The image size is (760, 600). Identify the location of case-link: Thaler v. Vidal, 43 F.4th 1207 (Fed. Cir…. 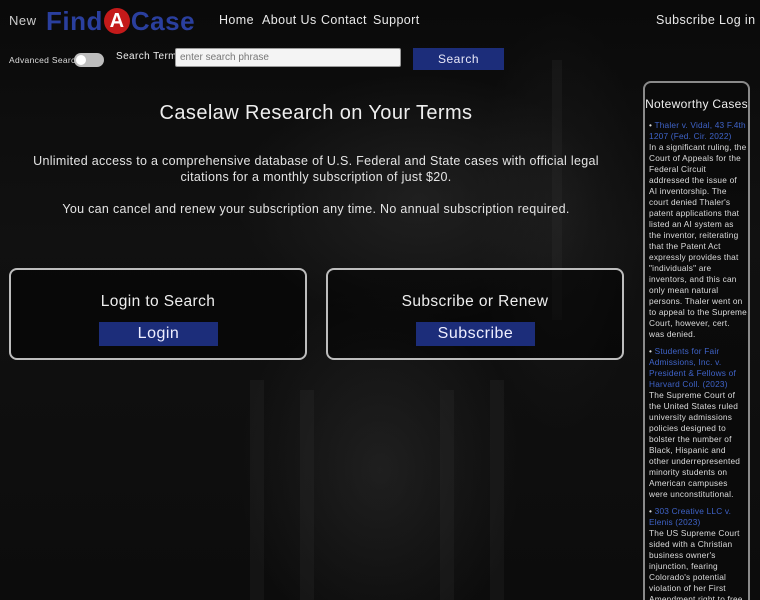
(697, 130).